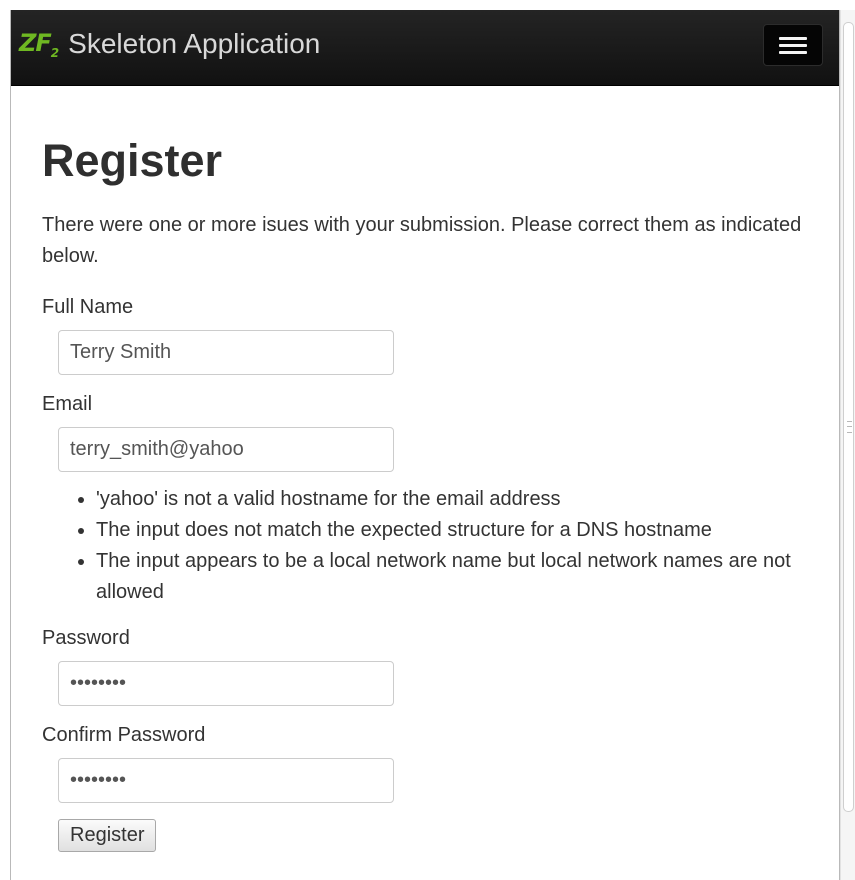  Describe the element at coordinates (107, 835) in the screenshot. I see `register-button: Register` at that location.